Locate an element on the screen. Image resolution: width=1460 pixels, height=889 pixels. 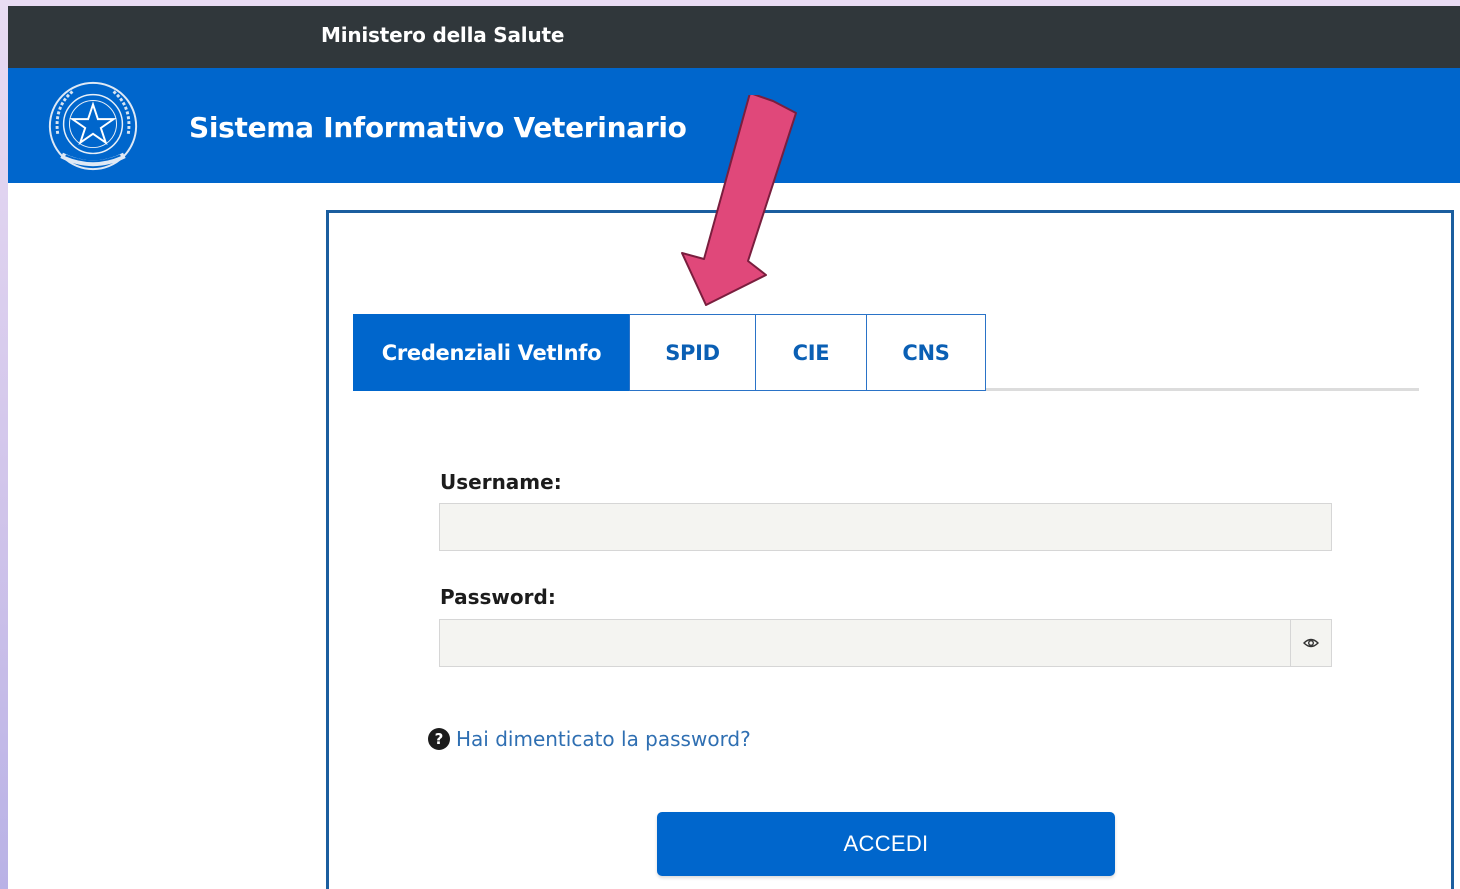
tab-credenziali-vetinfo: Credenziali VetInfo is located at coordinates (491, 352).